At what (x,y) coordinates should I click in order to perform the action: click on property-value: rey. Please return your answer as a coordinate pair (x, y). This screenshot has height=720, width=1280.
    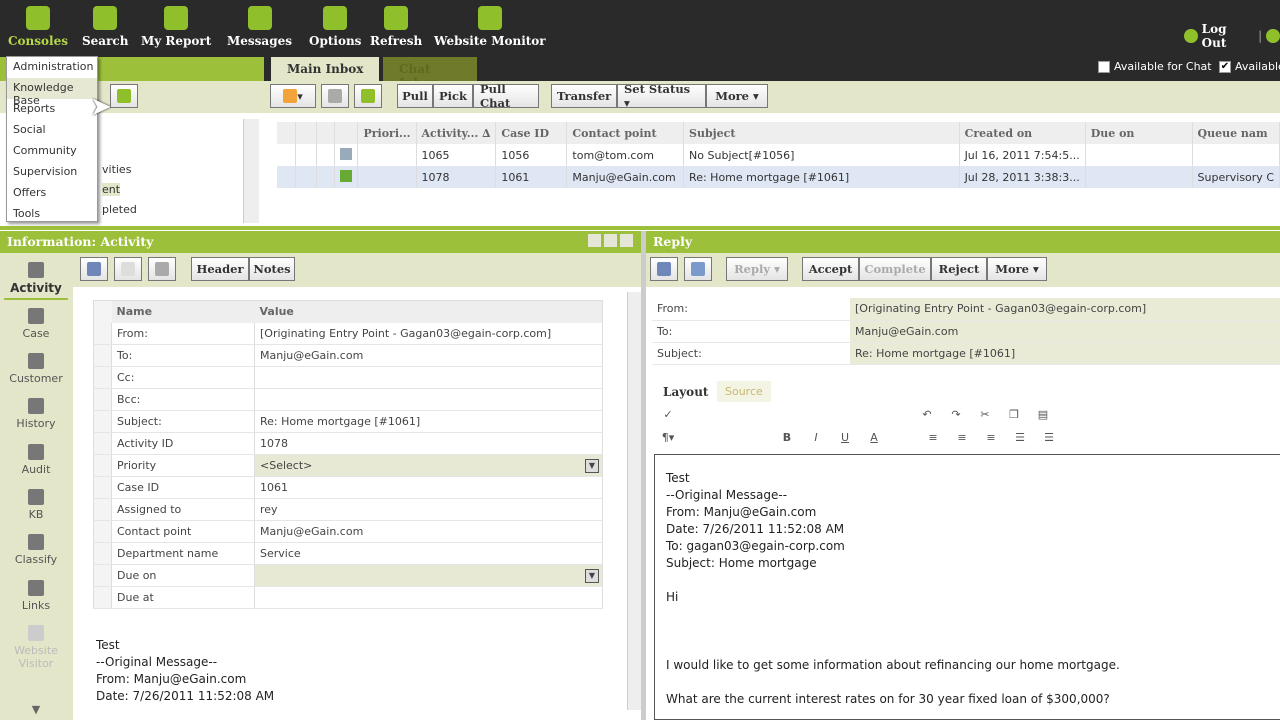
    Looking at the image, I should click on (428, 509).